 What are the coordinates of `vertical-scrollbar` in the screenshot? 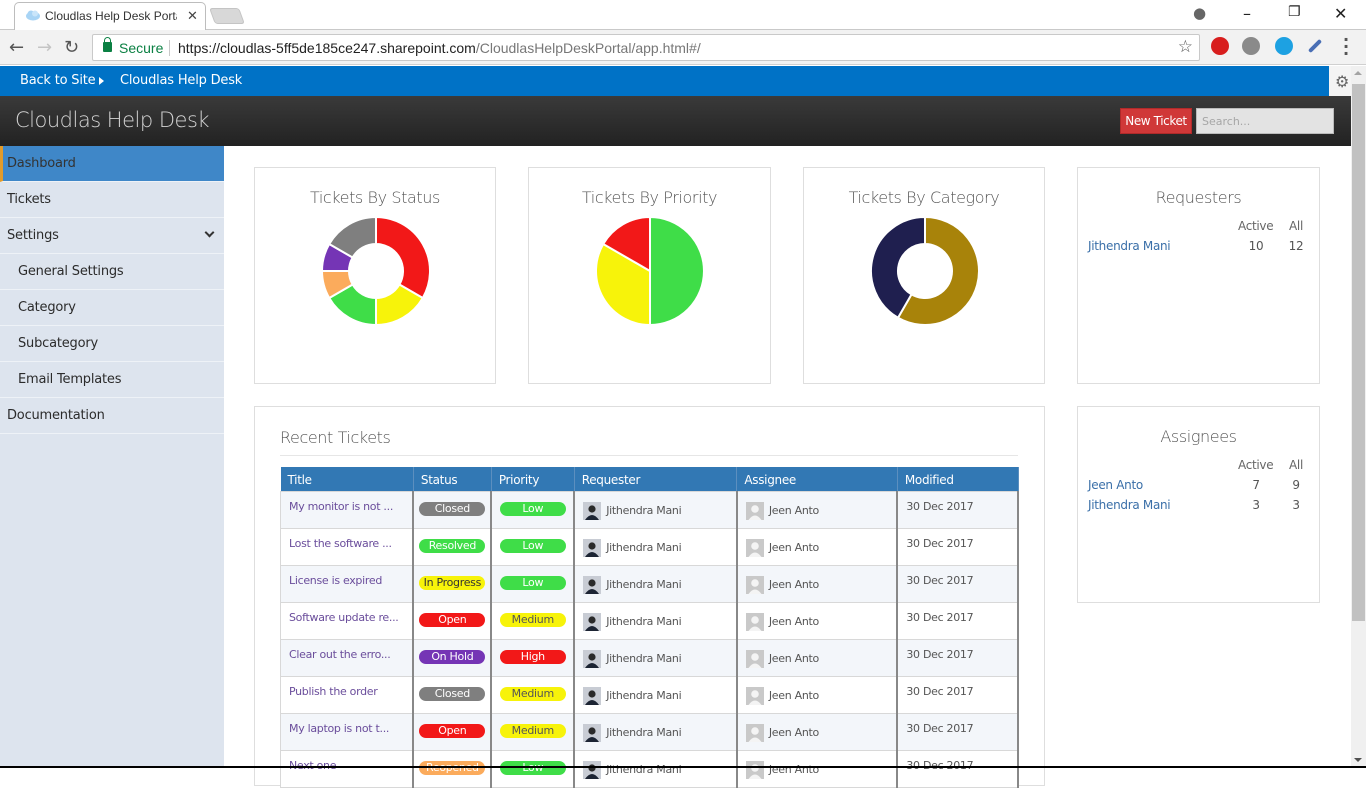 It's located at (1358, 416).